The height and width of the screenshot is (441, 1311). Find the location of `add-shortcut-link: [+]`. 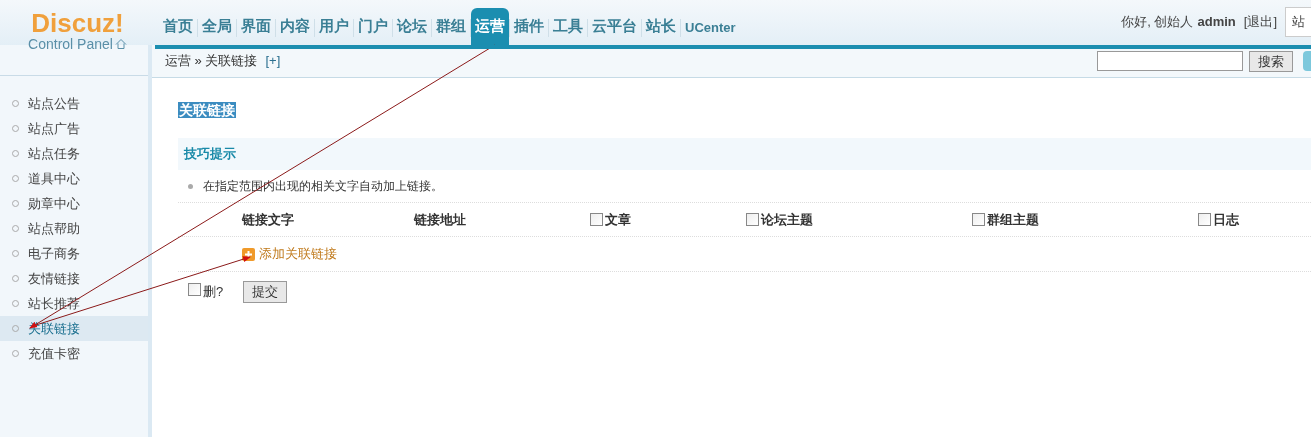

add-shortcut-link: [+] is located at coordinates (273, 61).